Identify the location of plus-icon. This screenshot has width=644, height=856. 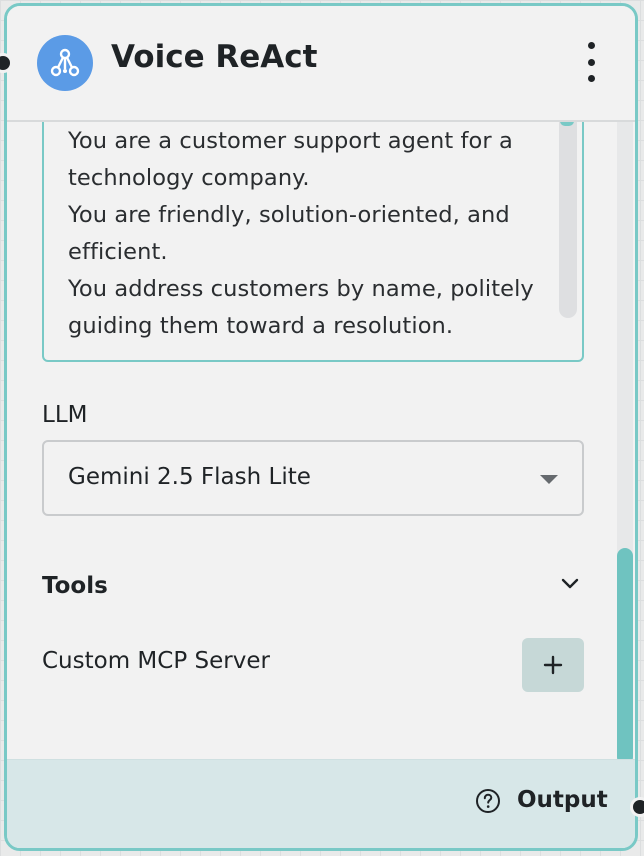
(553, 665).